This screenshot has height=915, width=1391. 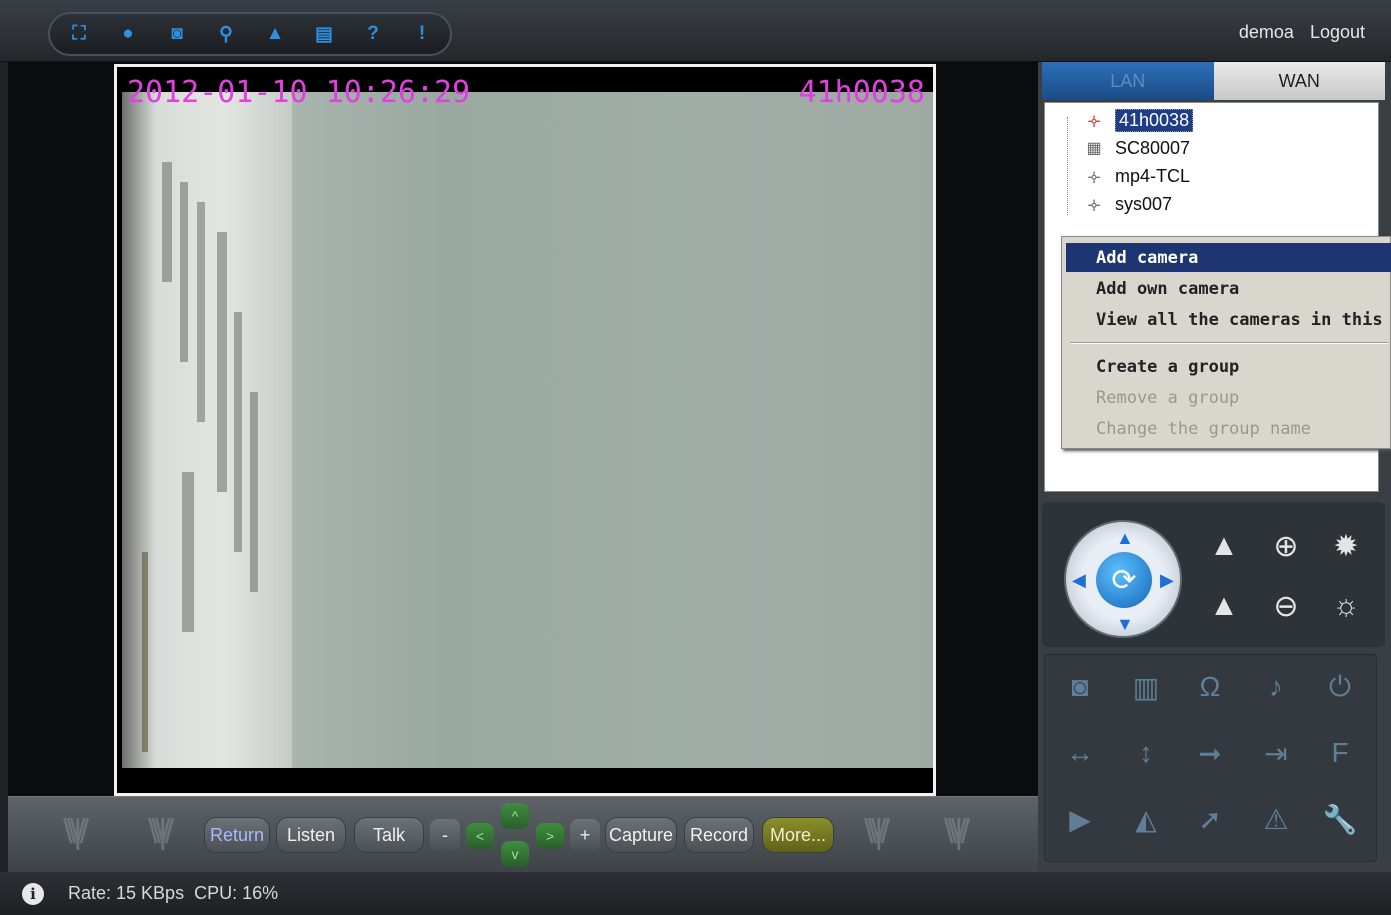 I want to click on auto-rotate-icon: ⟳, so click(x=1124, y=580).